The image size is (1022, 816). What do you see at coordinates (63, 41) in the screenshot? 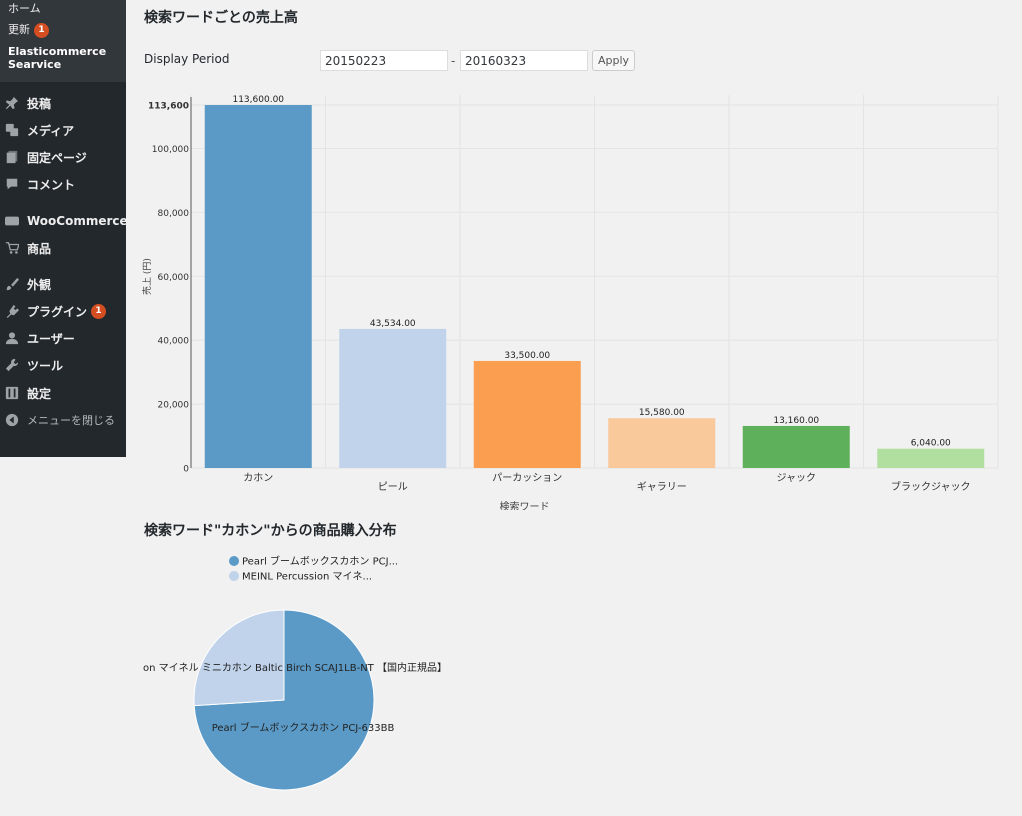
I see `dashboard-submenu: ホーム 更新 1 Elasticommerce Searvice` at bounding box center [63, 41].